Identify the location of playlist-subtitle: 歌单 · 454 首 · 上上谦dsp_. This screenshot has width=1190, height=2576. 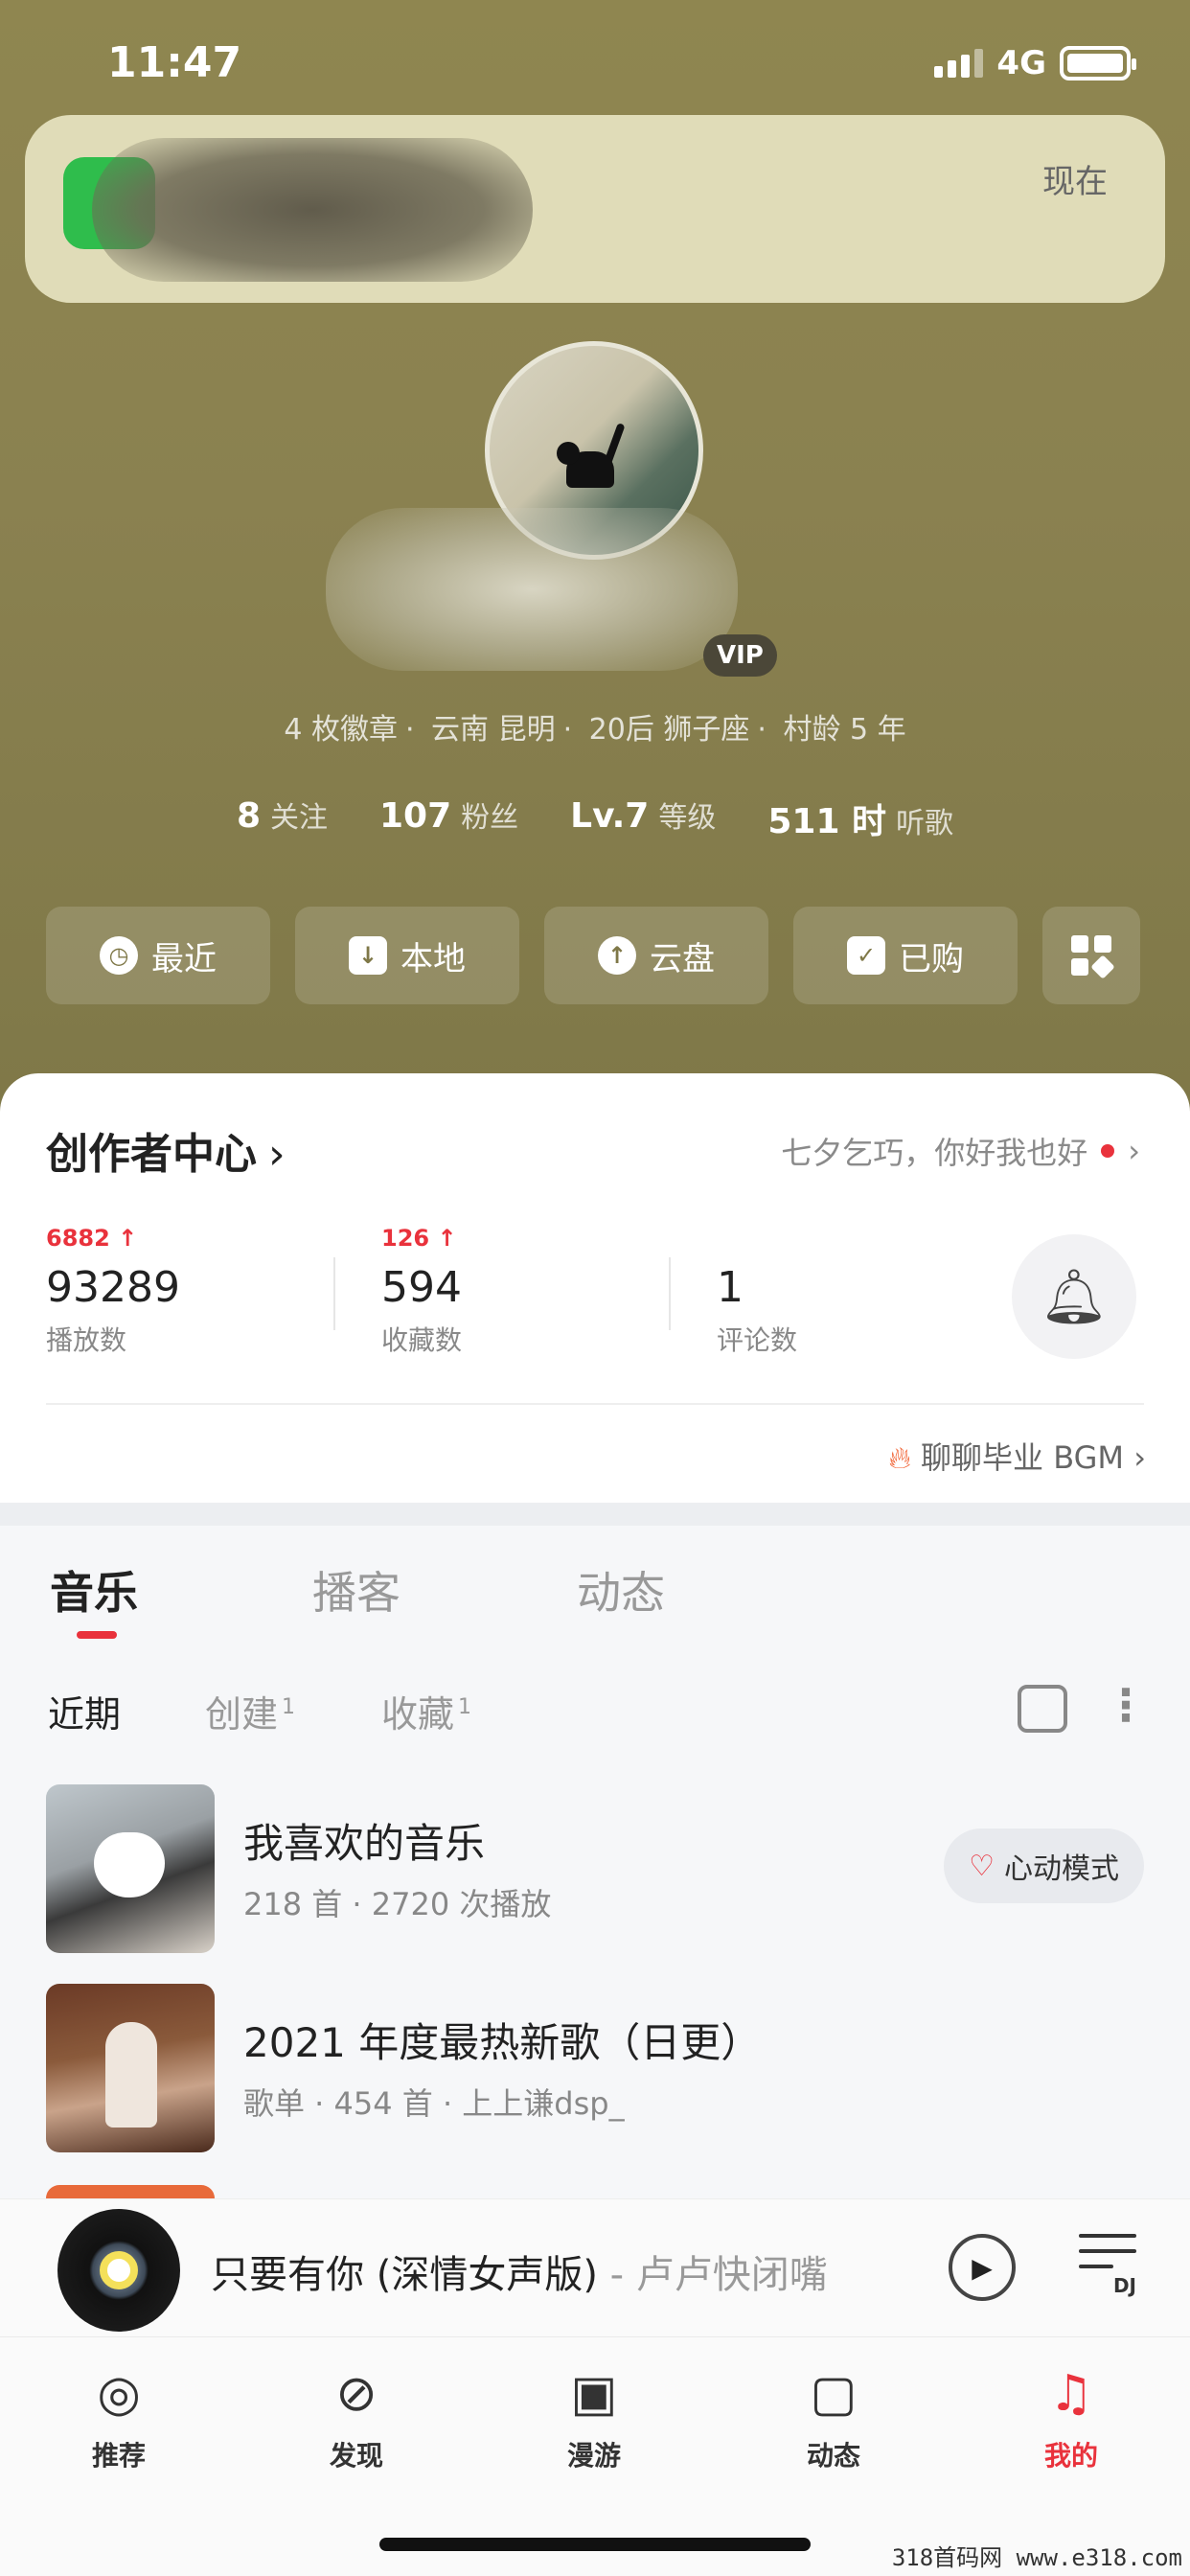
(434, 2103).